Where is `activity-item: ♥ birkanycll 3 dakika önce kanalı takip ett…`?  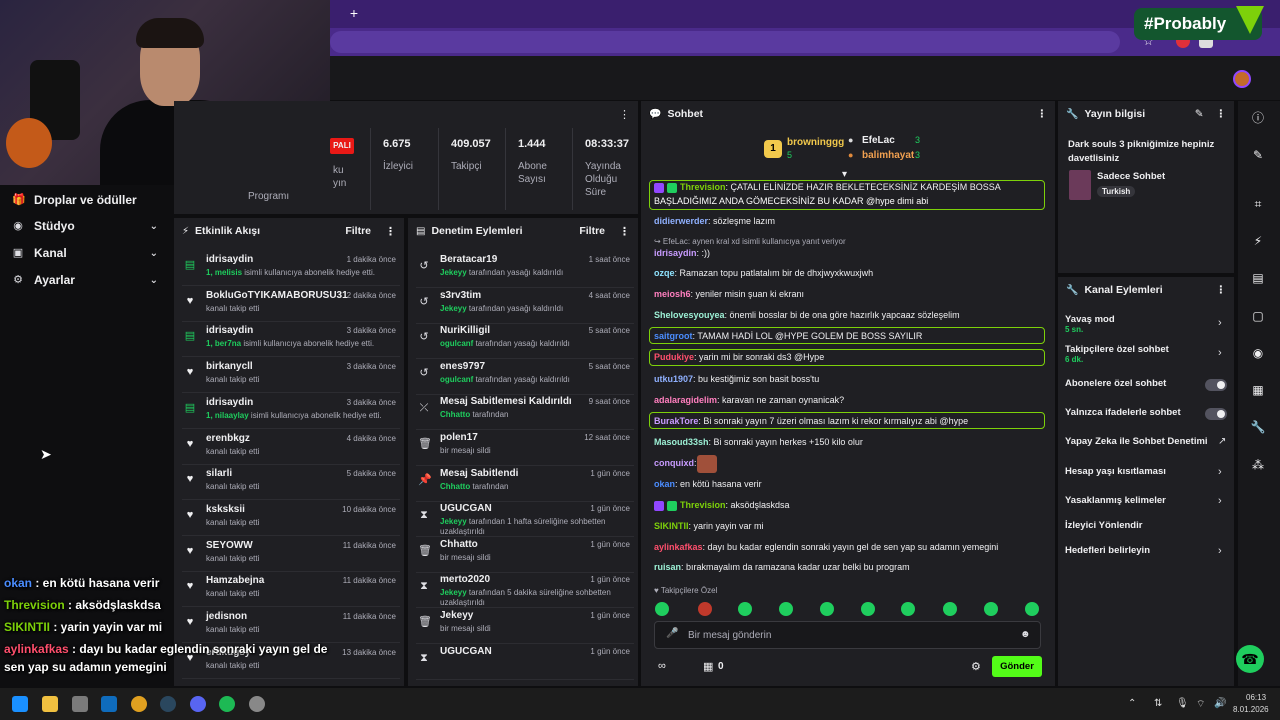
activity-item: ♥ birkanycll 3 dakika önce kanalı takip ett… is located at coordinates (291, 376).